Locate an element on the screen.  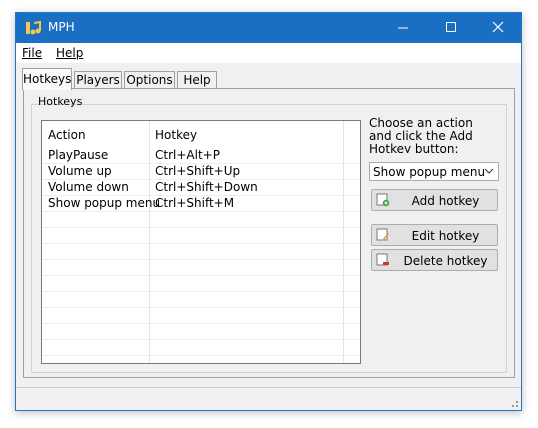
window-title: MPH is located at coordinates (61, 27).